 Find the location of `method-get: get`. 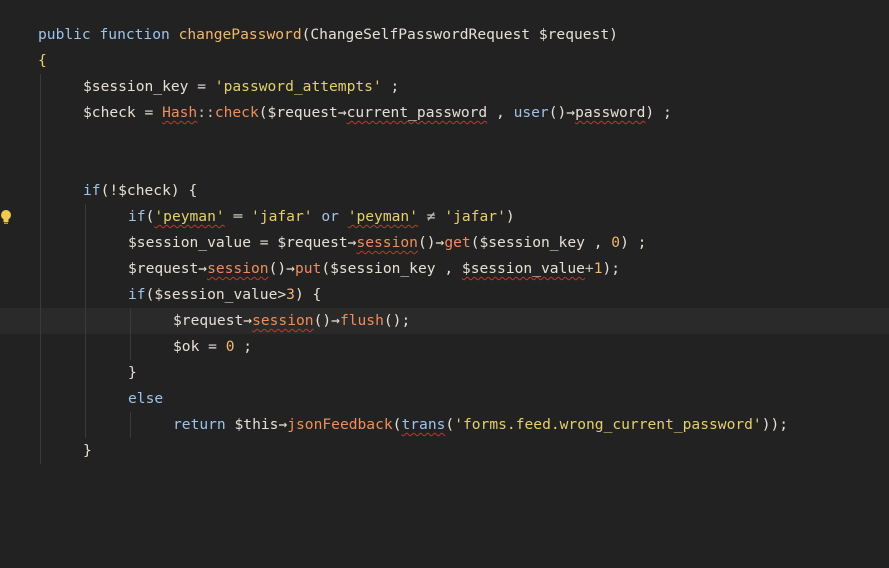

method-get: get is located at coordinates (457, 242).